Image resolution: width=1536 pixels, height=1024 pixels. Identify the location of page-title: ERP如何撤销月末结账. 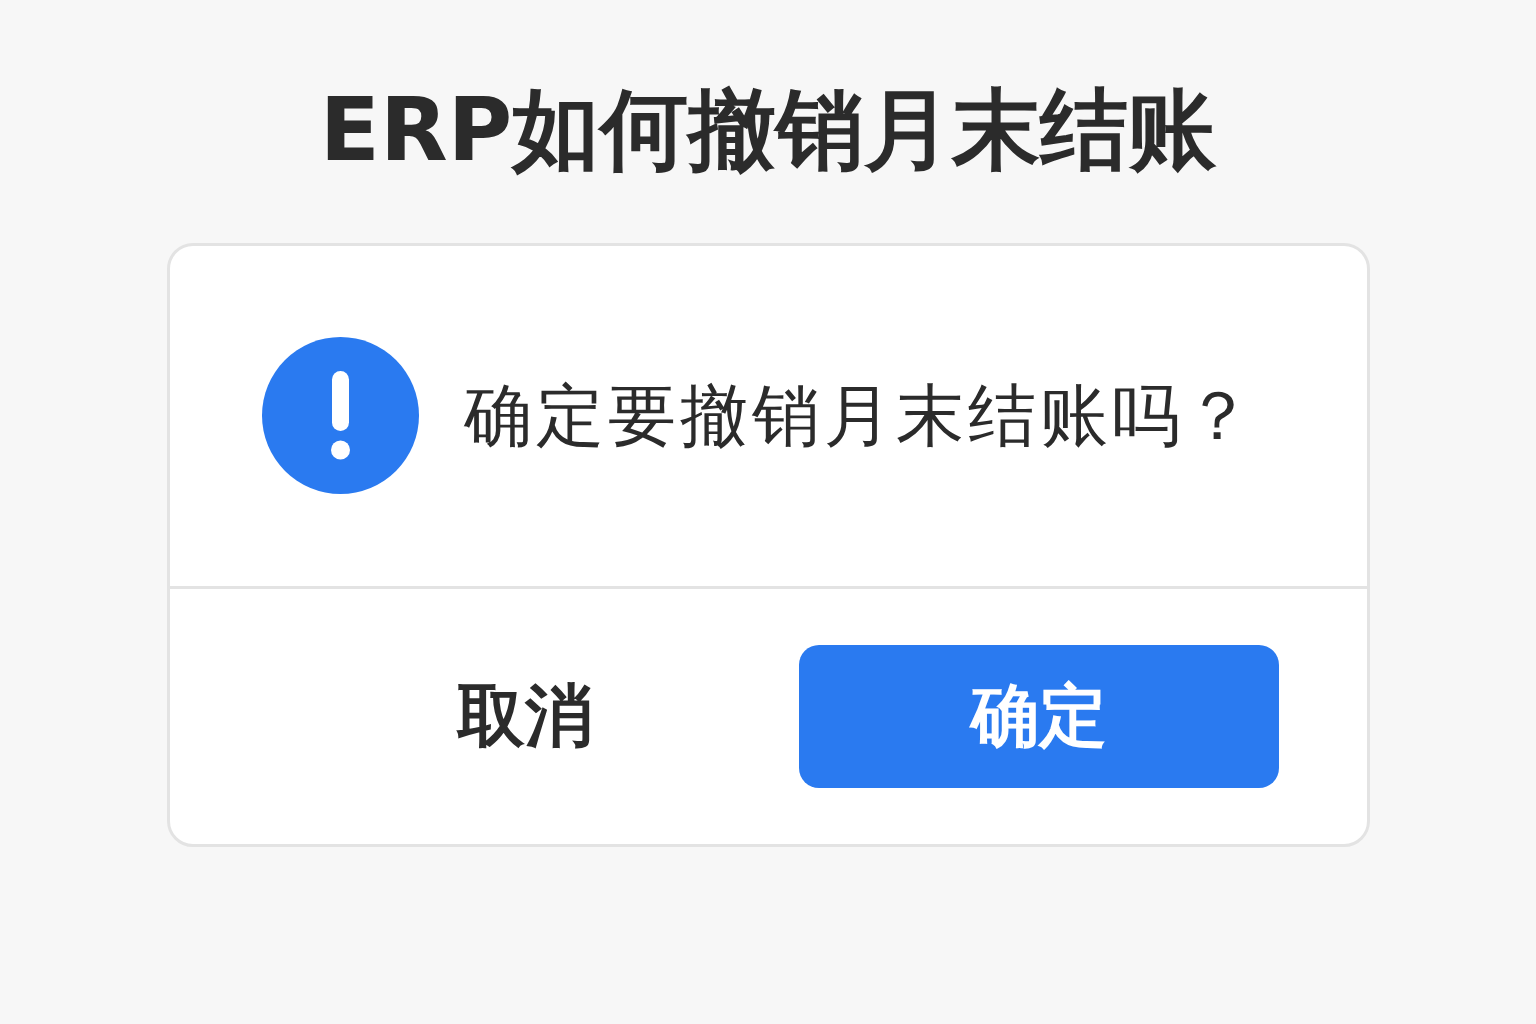
(768, 128).